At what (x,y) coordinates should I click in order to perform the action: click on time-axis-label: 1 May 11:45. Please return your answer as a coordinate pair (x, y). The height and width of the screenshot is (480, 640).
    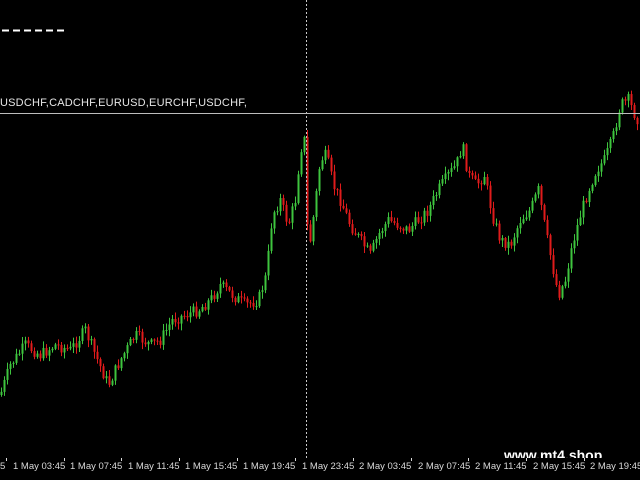
    Looking at the image, I should click on (154, 466).